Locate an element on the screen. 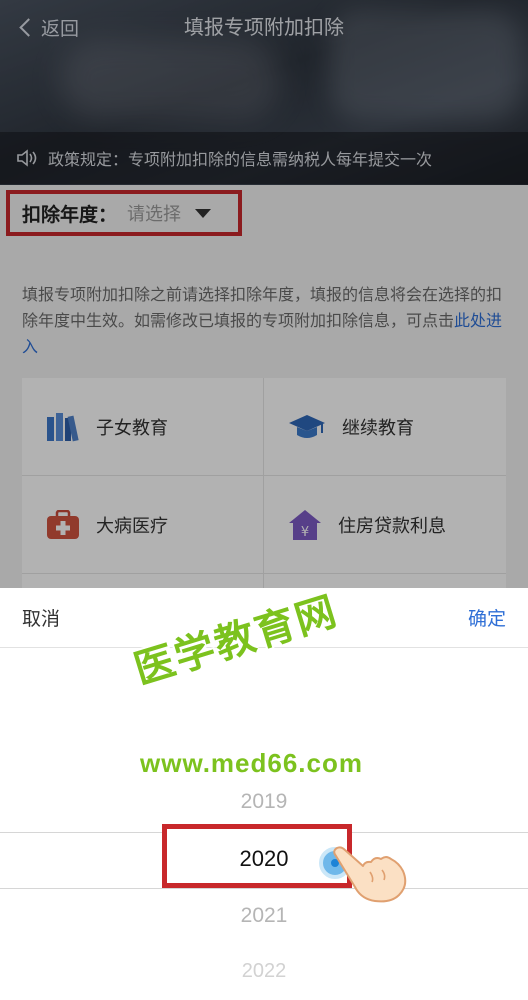 This screenshot has height=1000, width=528. pointing-hand-icon is located at coordinates (370, 874).